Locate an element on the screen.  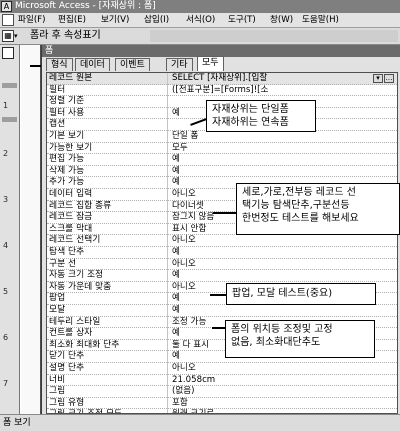
property-value: 포함 is located at coordinates (180, 403).